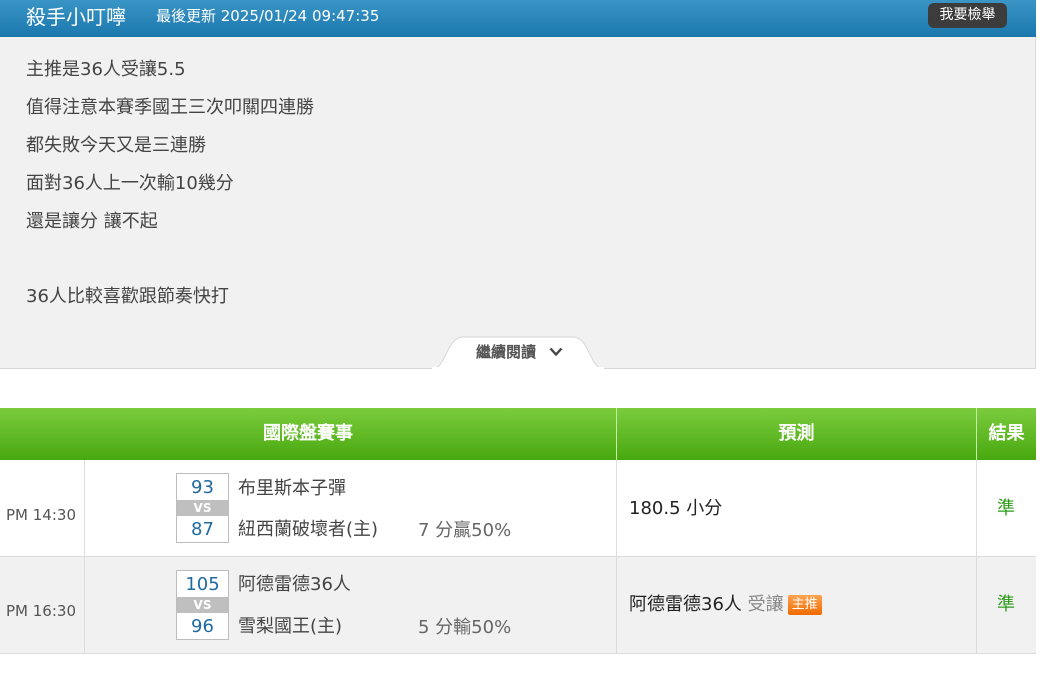  I want to click on handicap-result: 7 分贏50%, so click(465, 530).